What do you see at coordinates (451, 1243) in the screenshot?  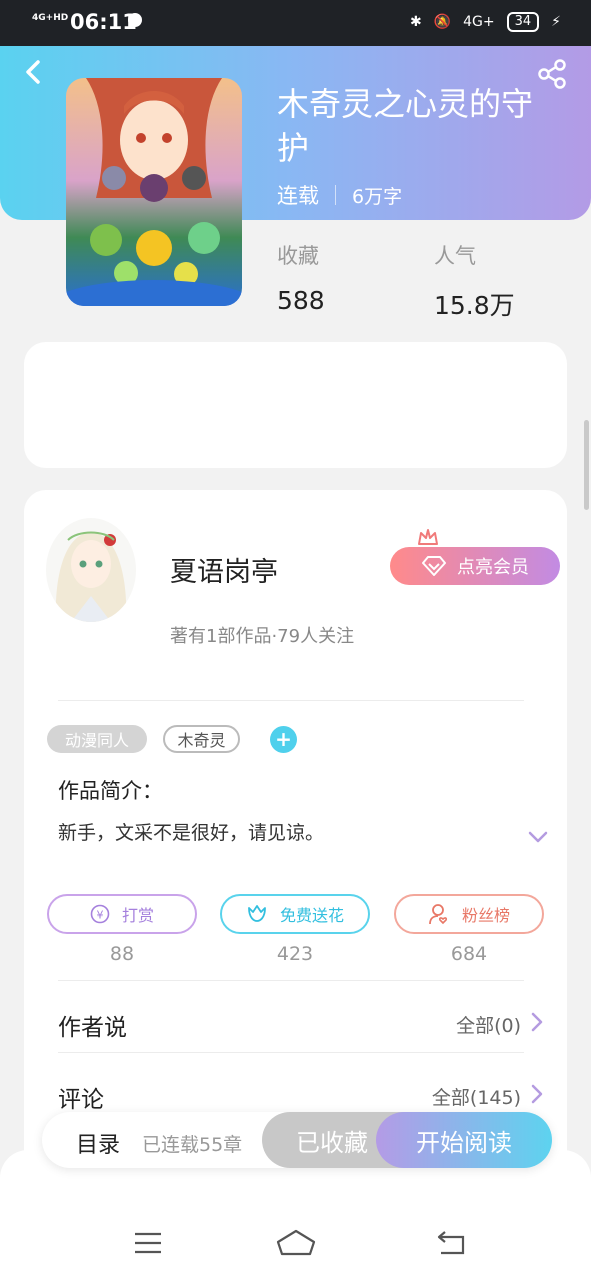 I see `back-nav-icon` at bounding box center [451, 1243].